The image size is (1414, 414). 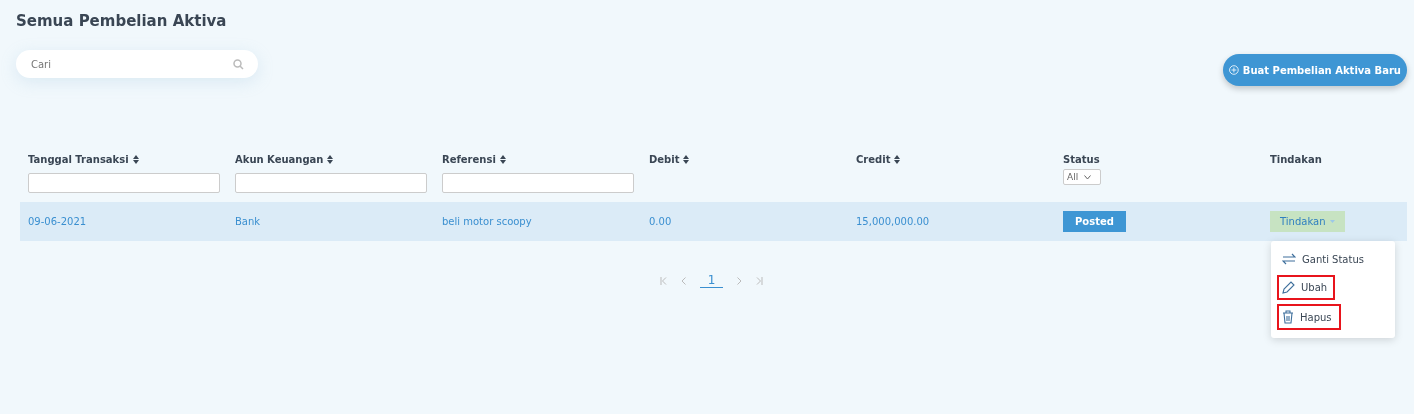 What do you see at coordinates (664, 159) in the screenshot?
I see `column-header: Debit` at bounding box center [664, 159].